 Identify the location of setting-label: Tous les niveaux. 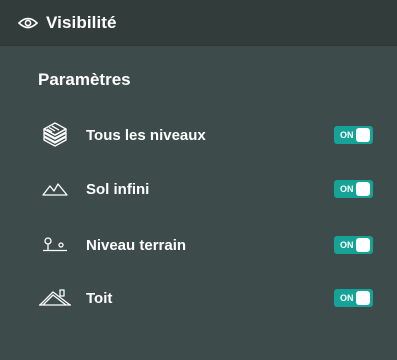
(146, 135).